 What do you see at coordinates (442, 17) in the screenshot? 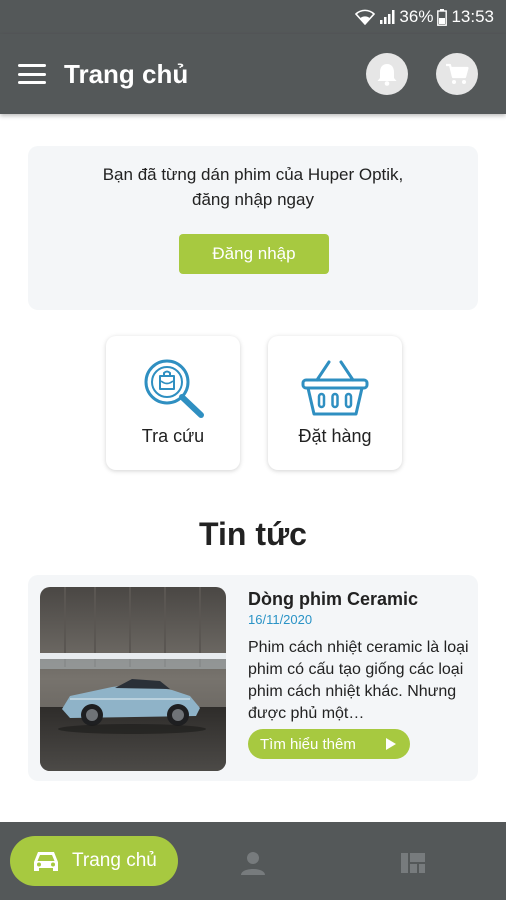
I see `battery-icon` at bounding box center [442, 17].